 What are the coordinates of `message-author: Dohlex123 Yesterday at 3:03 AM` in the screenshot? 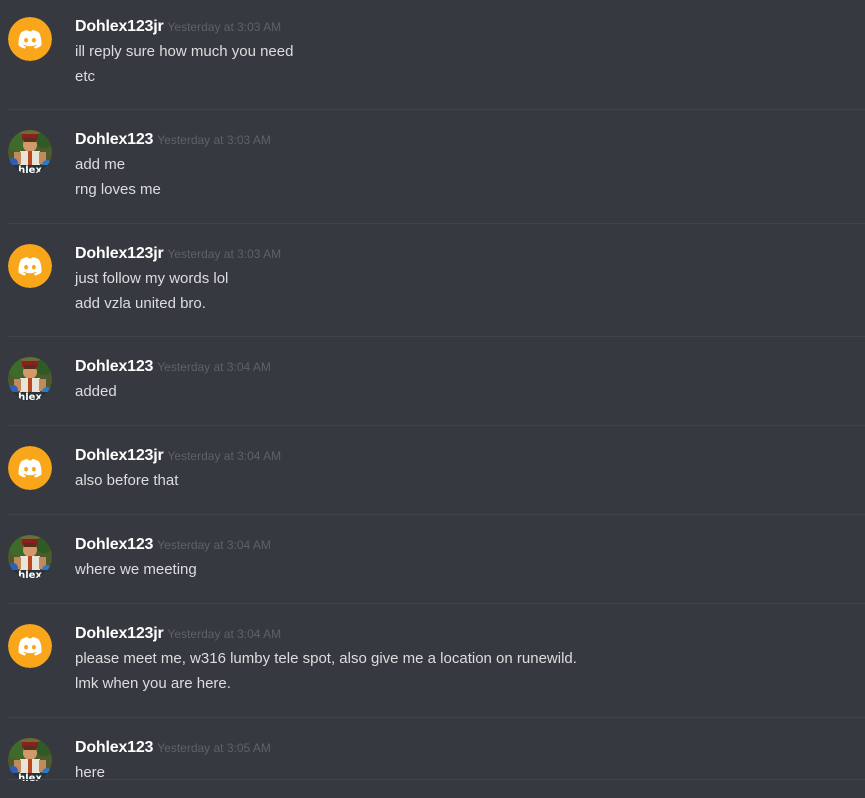 It's located at (173, 140).